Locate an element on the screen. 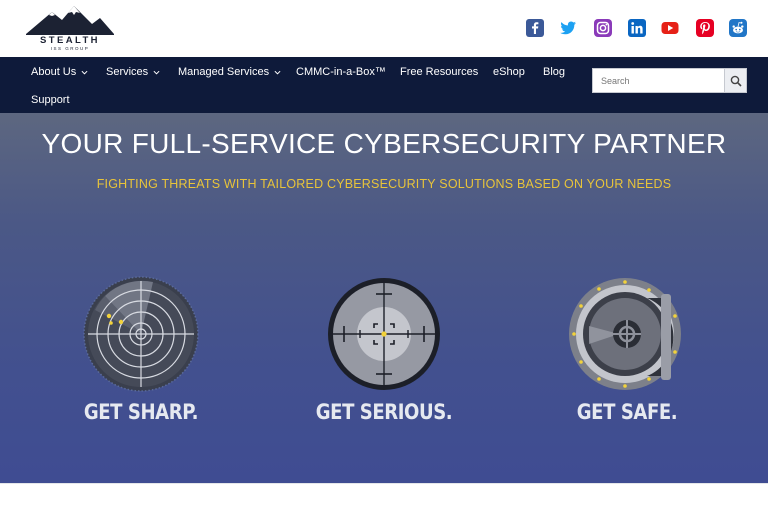  nav-eshop: eShop is located at coordinates (509, 72).